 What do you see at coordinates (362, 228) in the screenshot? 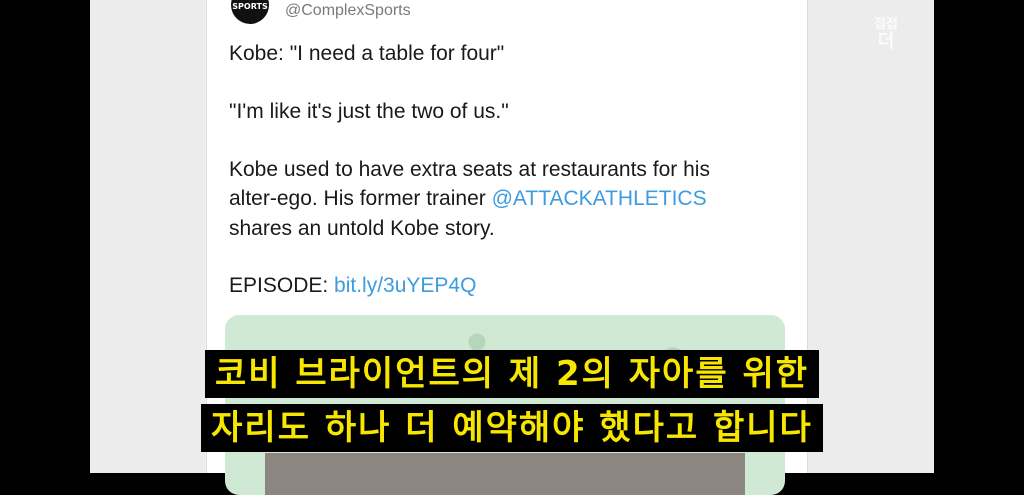
I see `tweet-line-5: shares an untold Kobe story.` at bounding box center [362, 228].